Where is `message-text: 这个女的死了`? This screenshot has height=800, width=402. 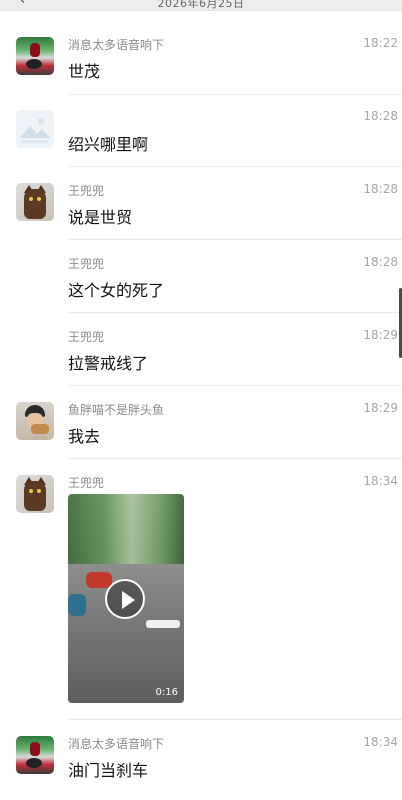
message-text: 这个女的死了 is located at coordinates (116, 290).